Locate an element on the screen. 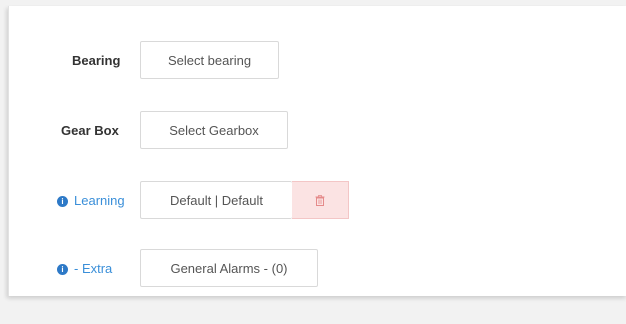 The width and height of the screenshot is (626, 324). extra-row: i - Extra General Alarms - (0) is located at coordinates (317, 269).